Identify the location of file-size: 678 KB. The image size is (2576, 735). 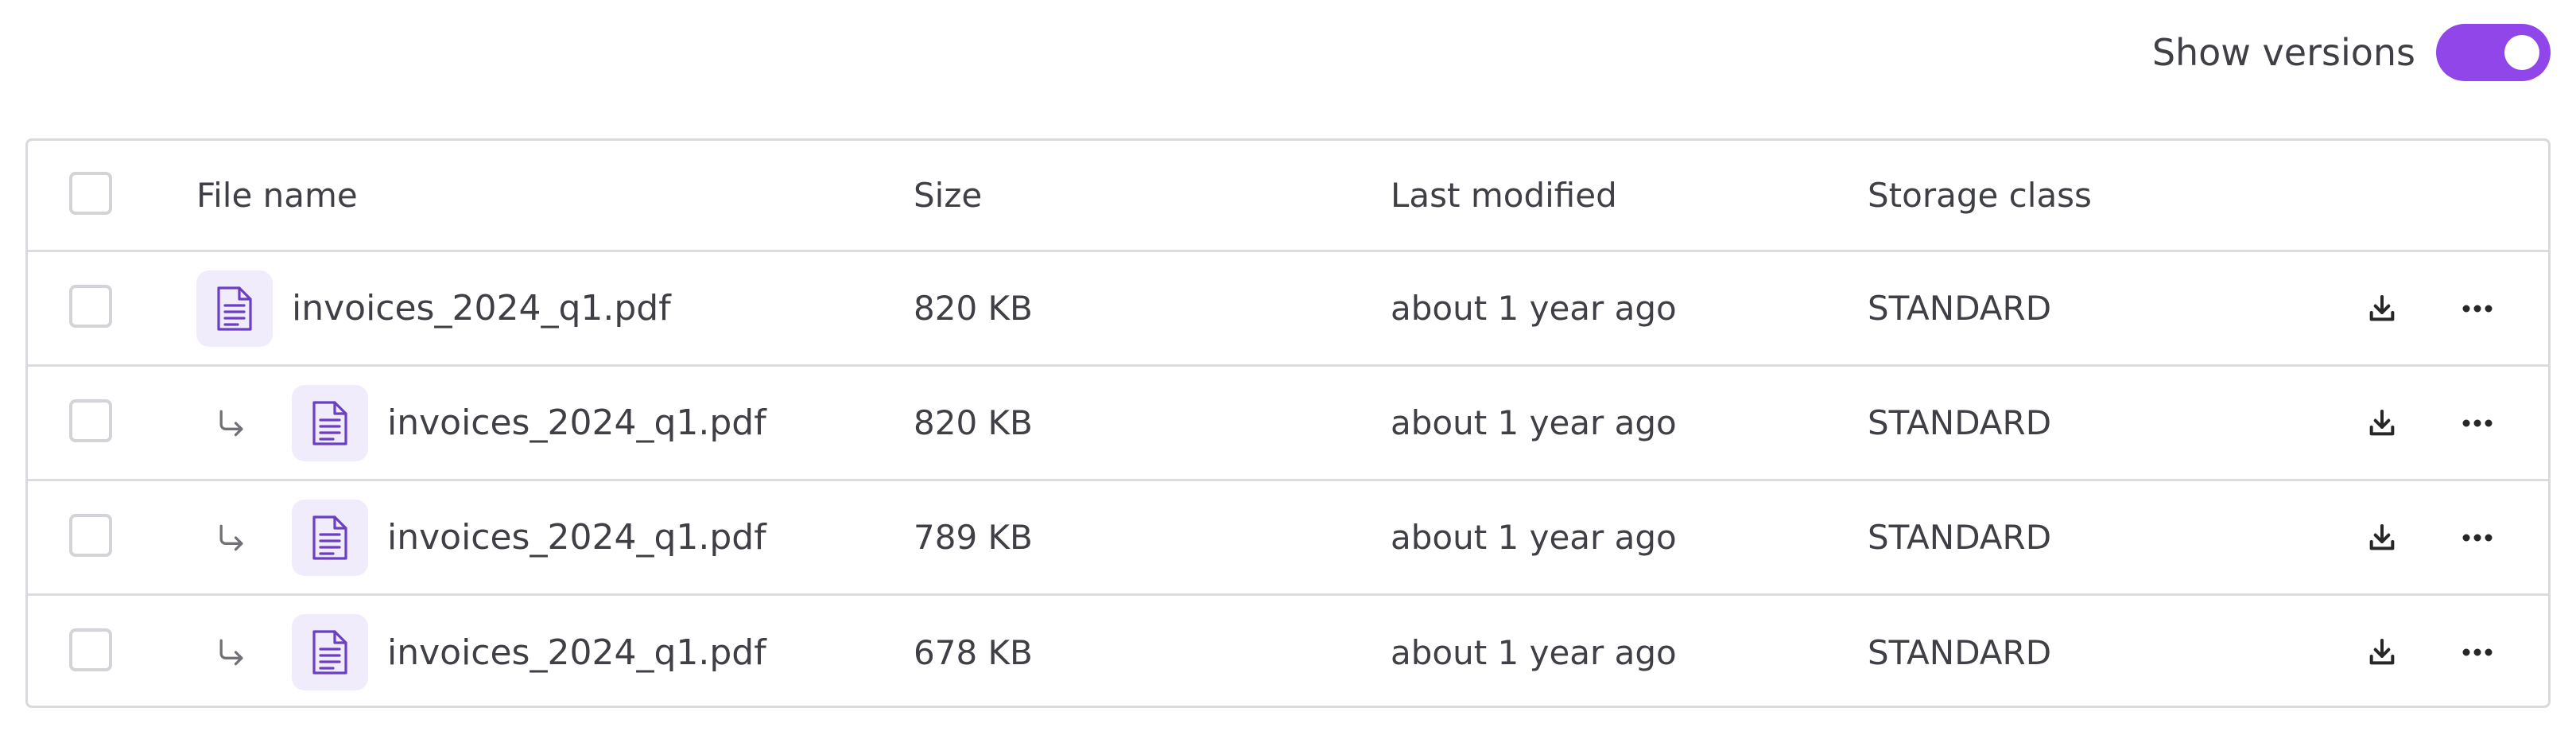
(973, 652).